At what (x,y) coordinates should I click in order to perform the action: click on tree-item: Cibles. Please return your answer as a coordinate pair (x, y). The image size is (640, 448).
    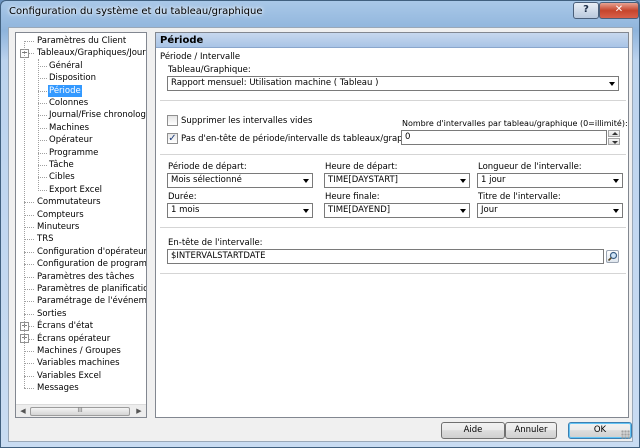
    Looking at the image, I should click on (62, 177).